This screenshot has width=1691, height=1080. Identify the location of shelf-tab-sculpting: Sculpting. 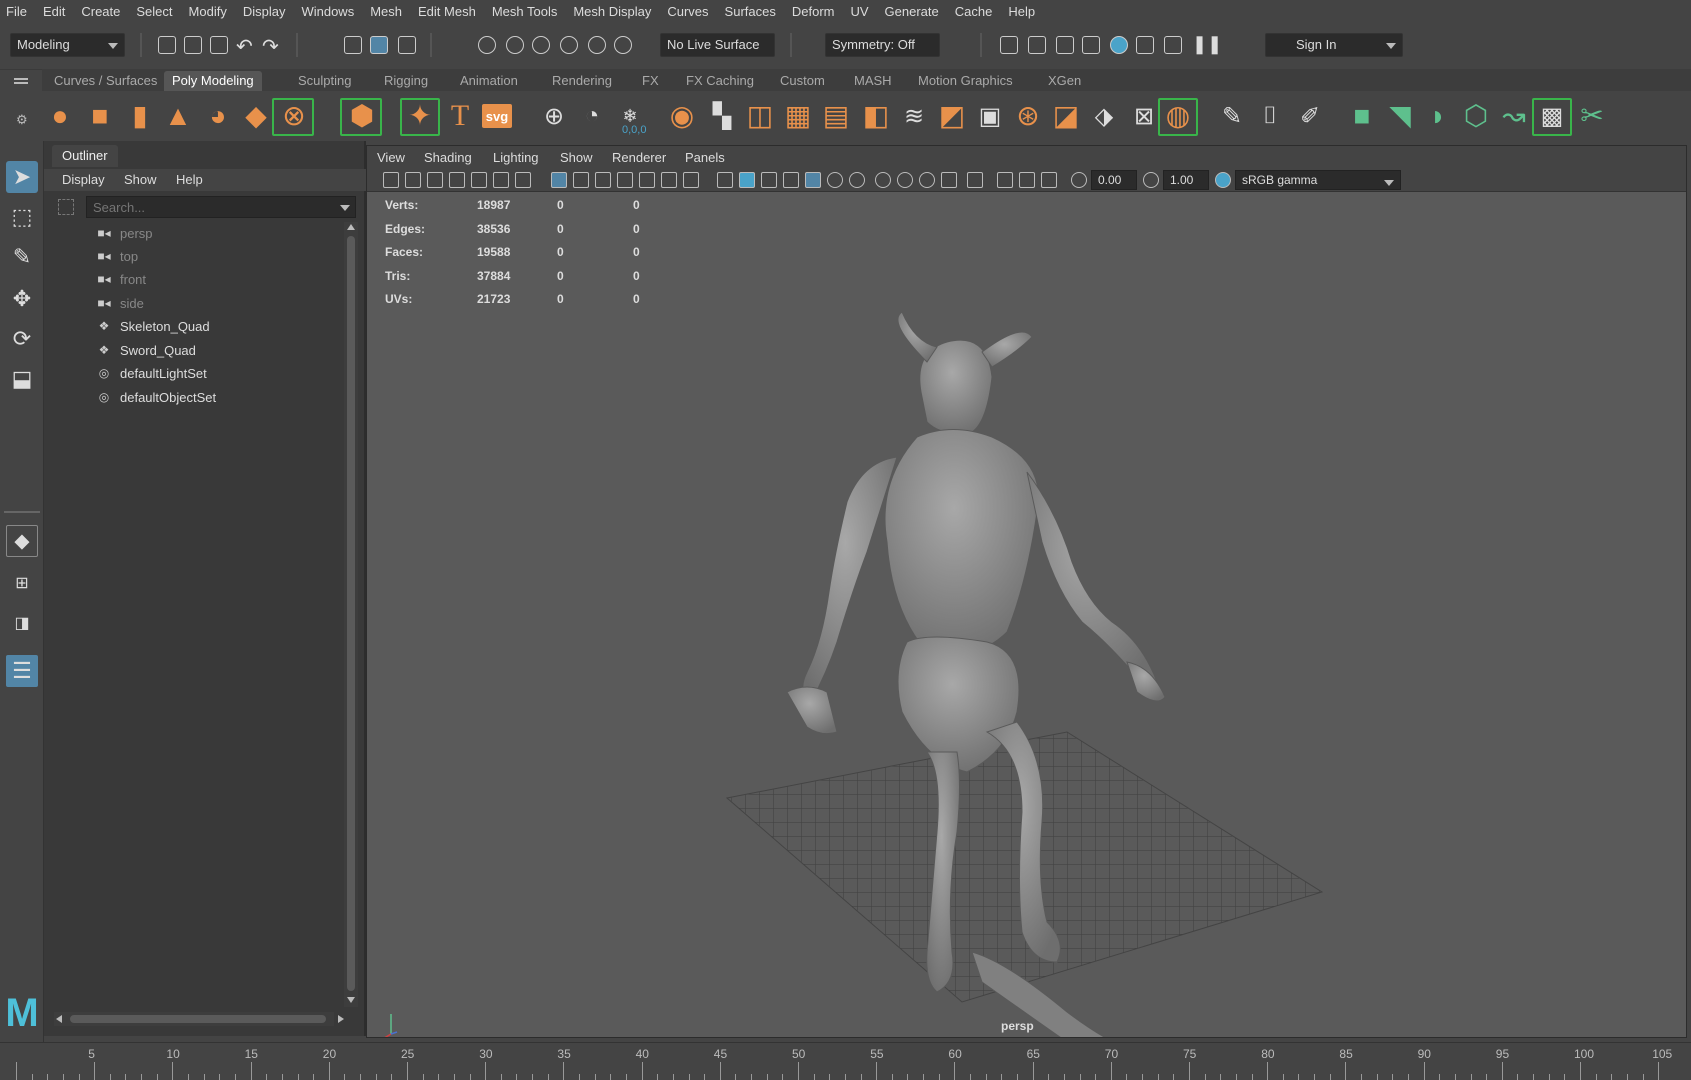
(324, 81).